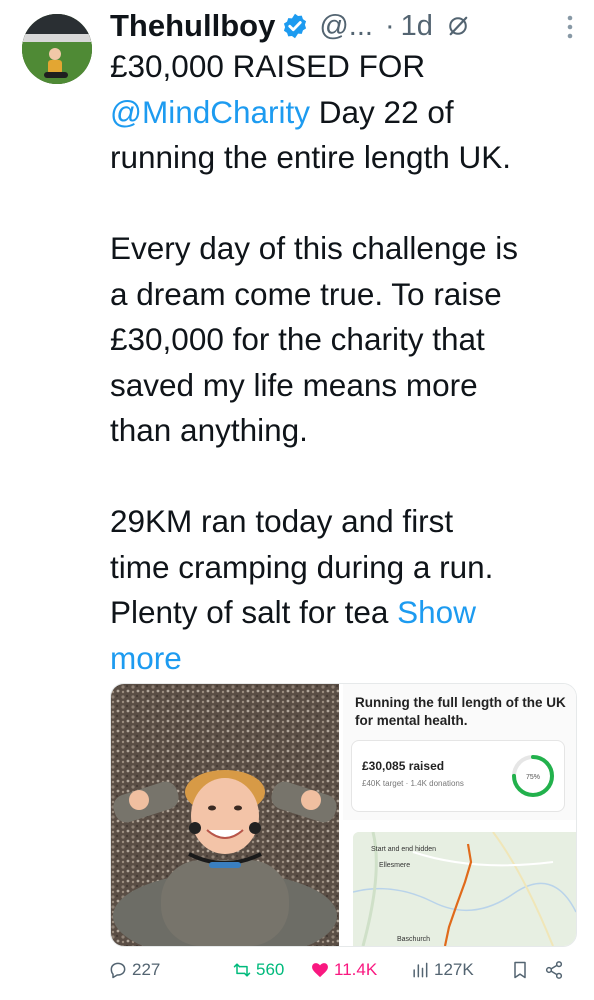 Image resolution: width=594 pixels, height=1000 pixels. I want to click on route-map: Start and end hidden Ellesmere Baschurch, so click(464, 889).